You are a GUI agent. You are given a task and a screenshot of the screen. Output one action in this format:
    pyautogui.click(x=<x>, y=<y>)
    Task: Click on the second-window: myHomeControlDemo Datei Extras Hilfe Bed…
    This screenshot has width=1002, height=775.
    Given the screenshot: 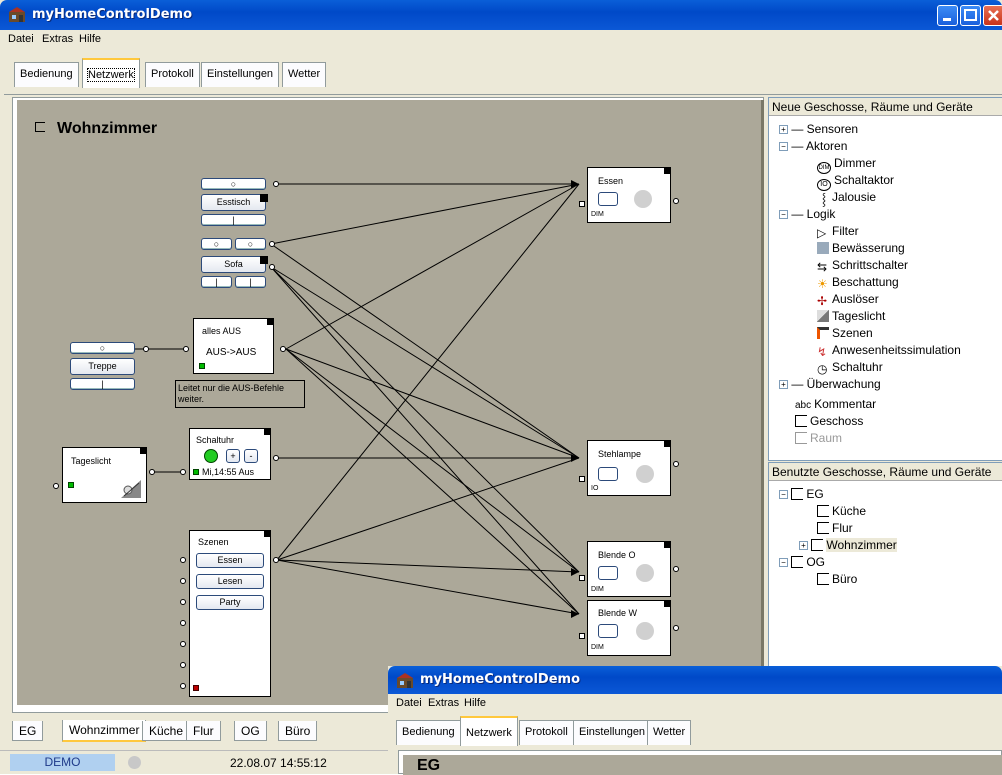 What is the action you would take?
    pyautogui.click(x=695, y=720)
    